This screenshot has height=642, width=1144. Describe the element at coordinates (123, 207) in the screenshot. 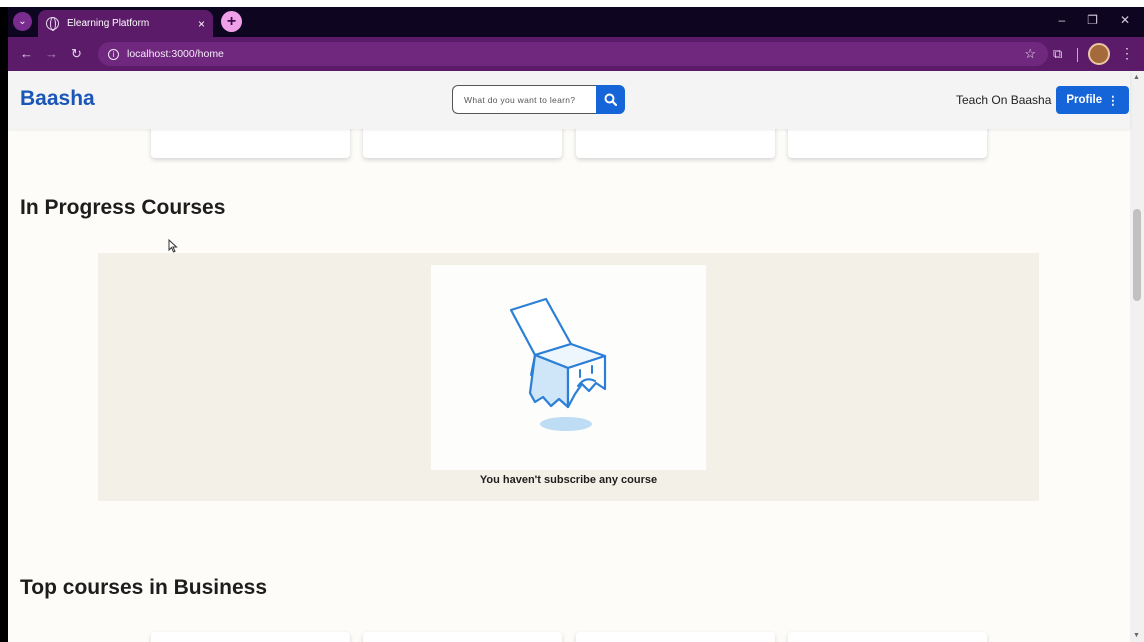

I see `in-progress-heading: In Progress Courses` at that location.